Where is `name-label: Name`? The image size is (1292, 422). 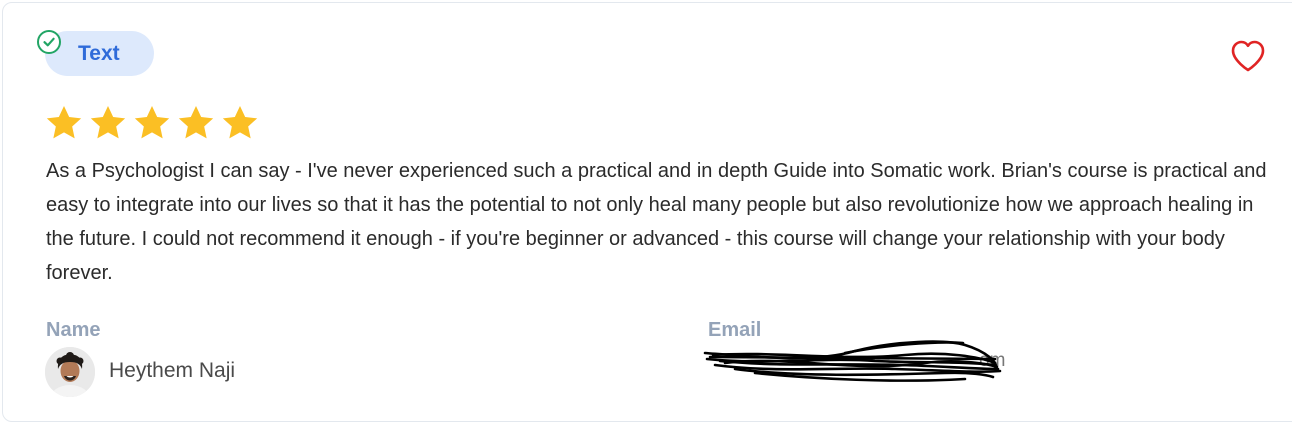 name-label: Name is located at coordinates (73, 330).